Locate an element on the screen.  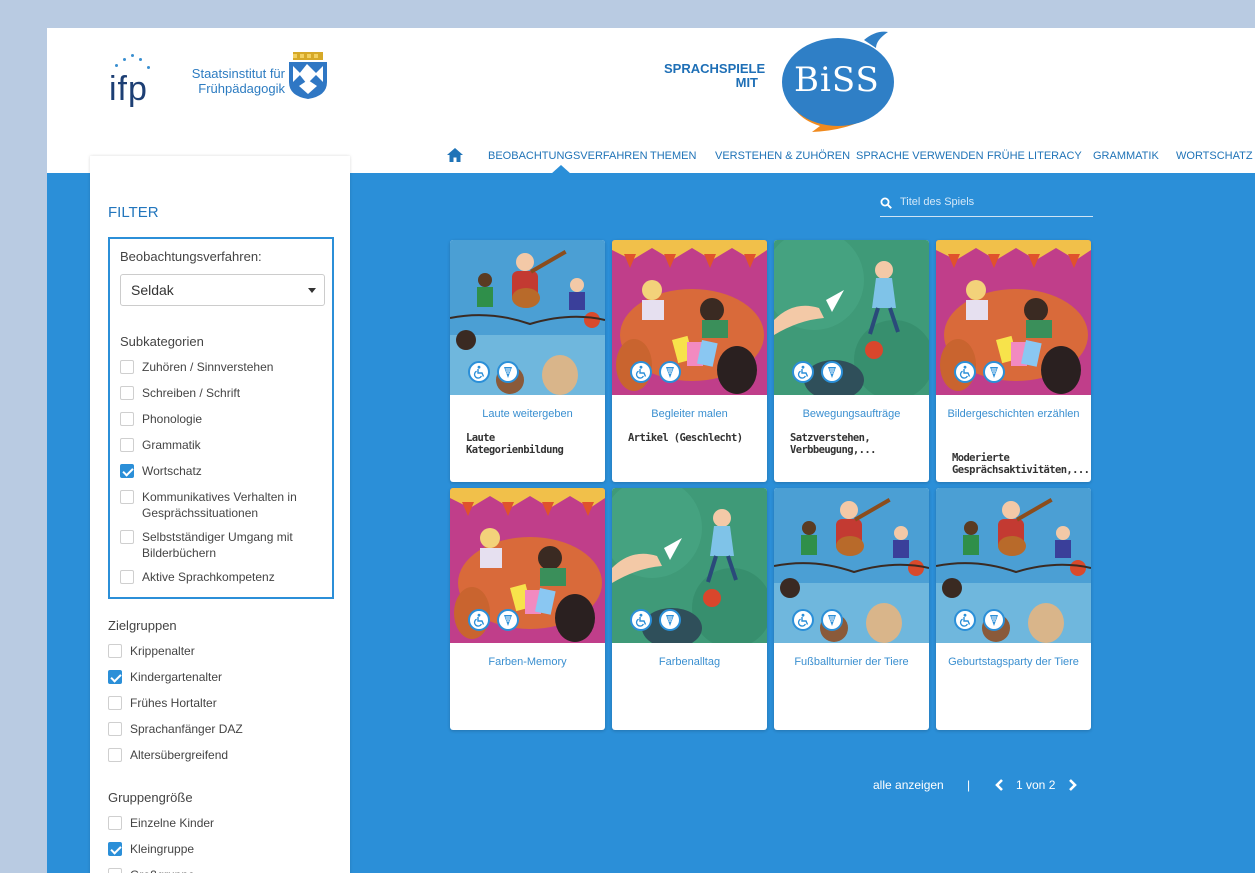
ifp-logo: ifp Staatsinstitut für Frühpädagogik is located at coordinates (224, 77).